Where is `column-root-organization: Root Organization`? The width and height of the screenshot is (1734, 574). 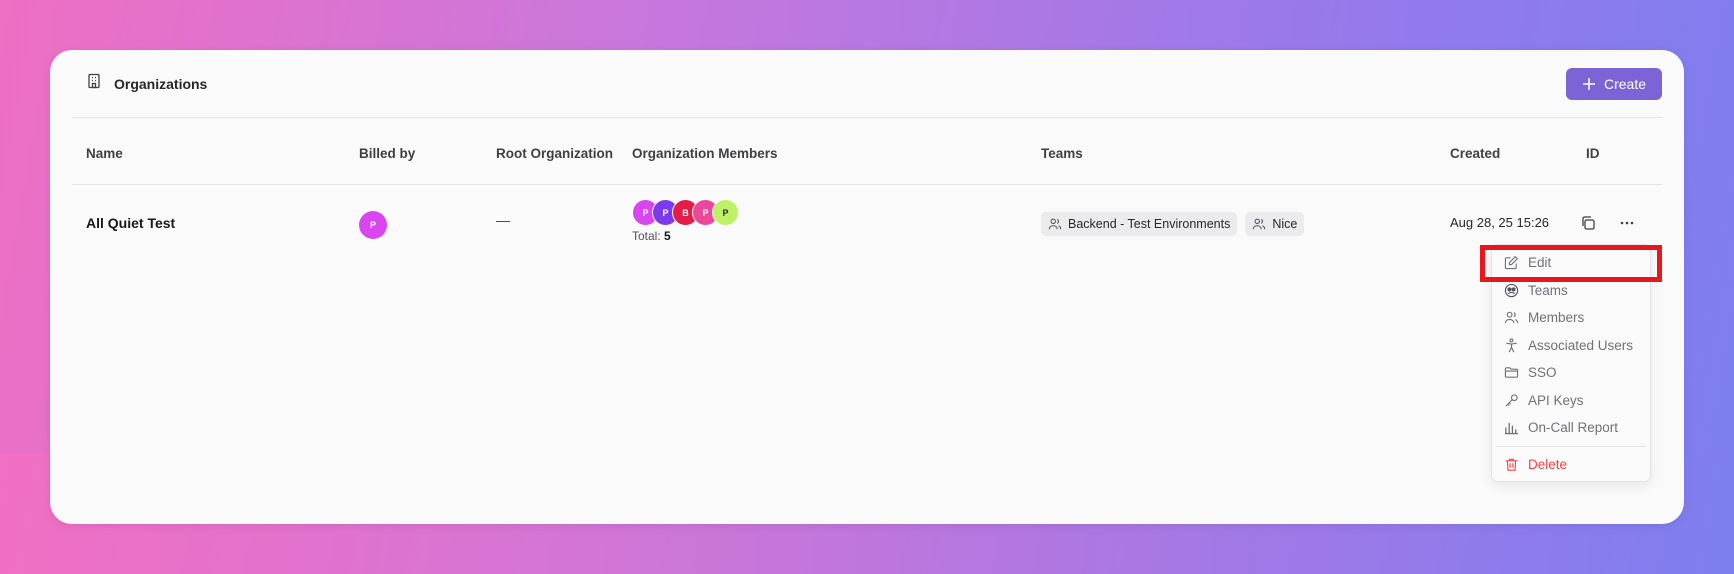
column-root-organization: Root Organization is located at coordinates (554, 153).